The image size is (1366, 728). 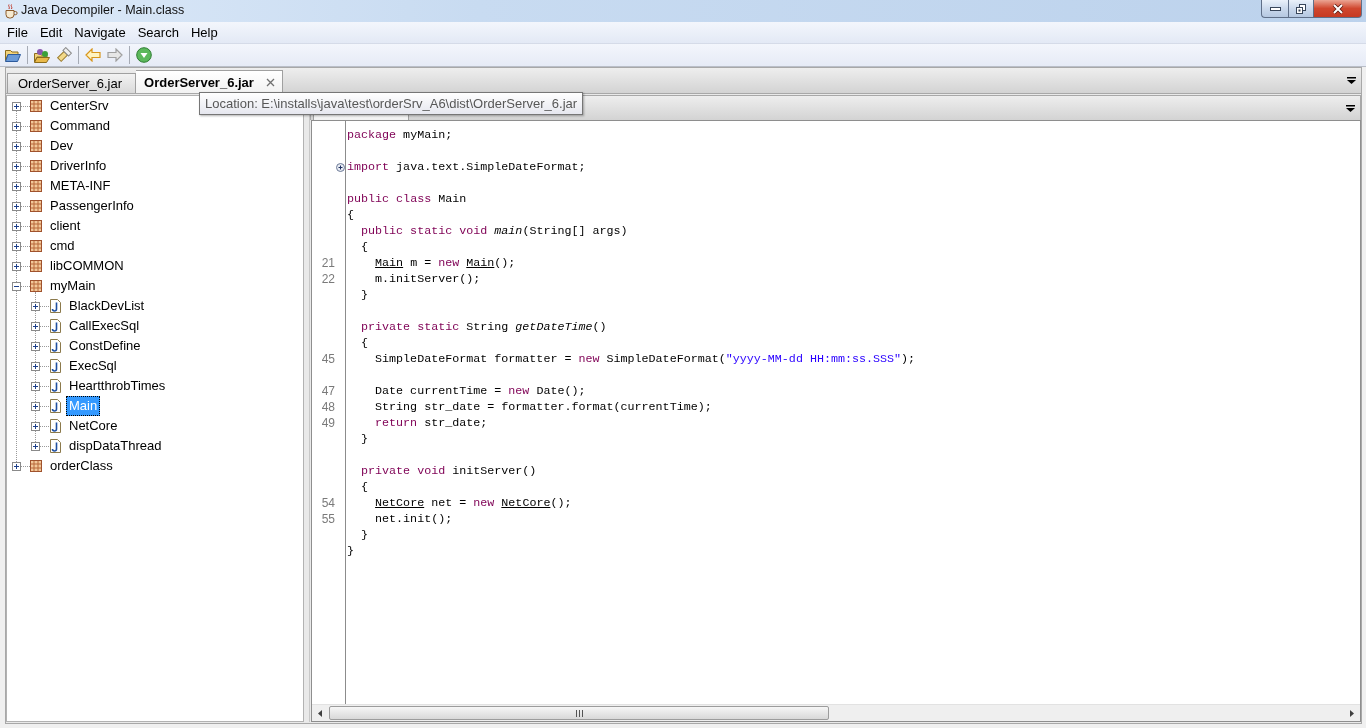 What do you see at coordinates (328, 279) in the screenshot?
I see `line-number: 22` at bounding box center [328, 279].